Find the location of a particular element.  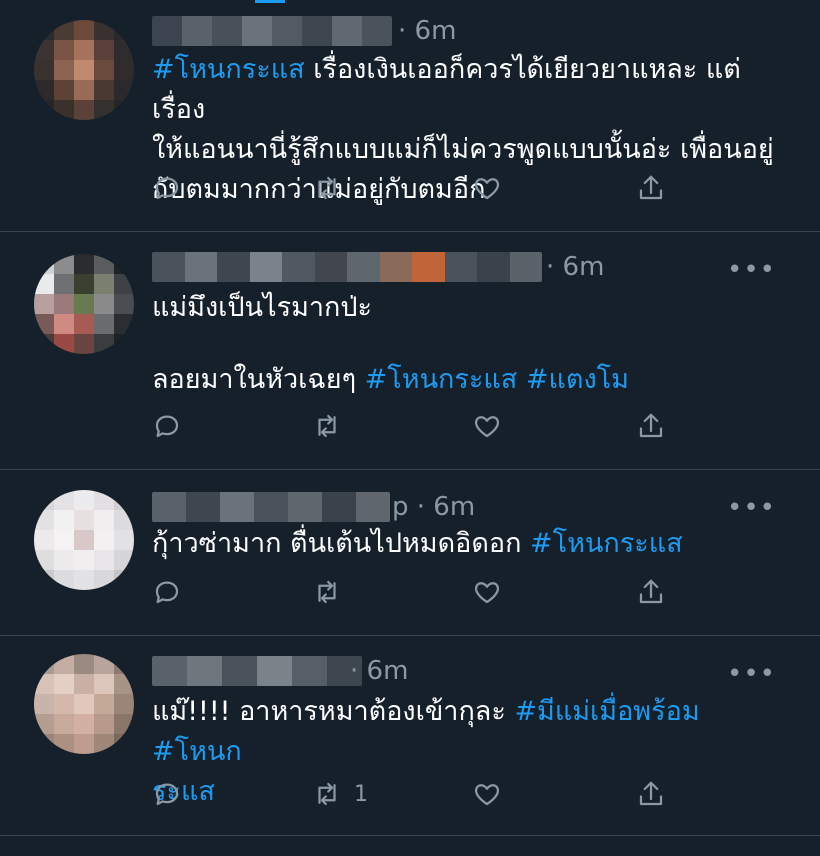

text-span is located at coordinates (521, 379).